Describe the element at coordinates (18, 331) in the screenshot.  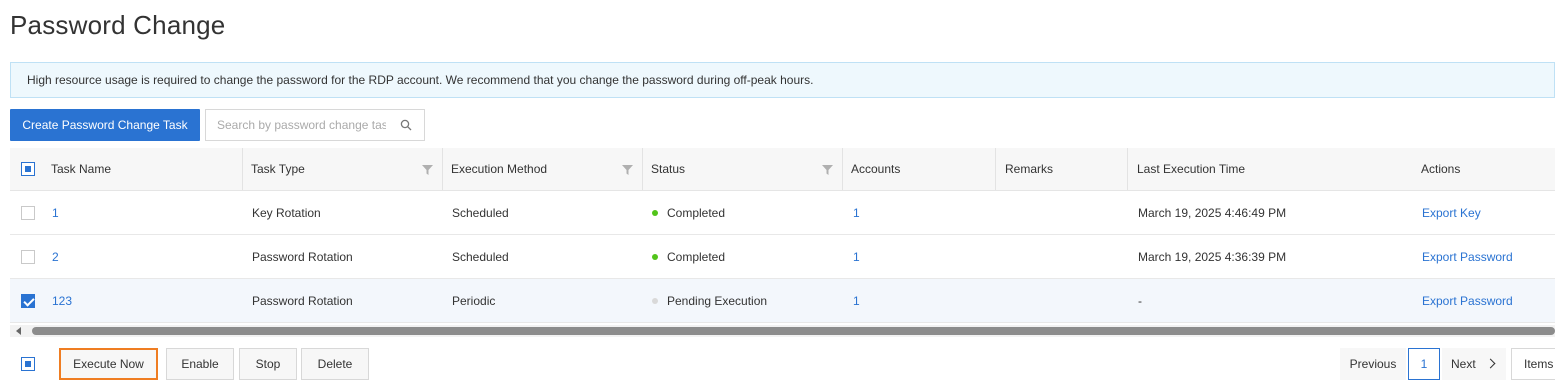
I see `scroll-left-icon` at that location.